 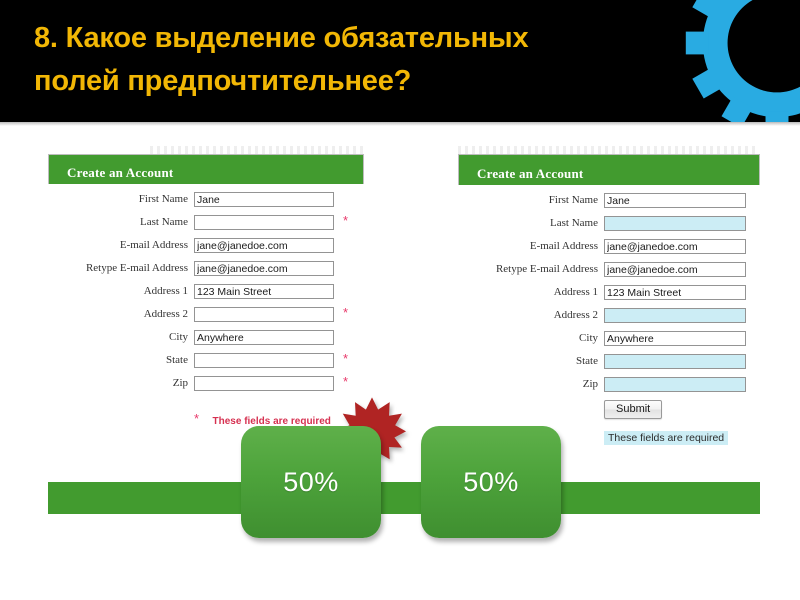 I want to click on vote-badge-right-option: 50%, so click(x=491, y=482).